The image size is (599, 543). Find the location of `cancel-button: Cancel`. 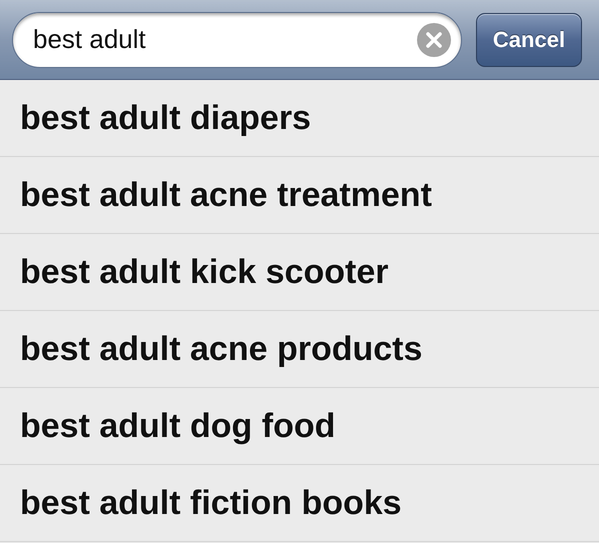

cancel-button: Cancel is located at coordinates (529, 39).